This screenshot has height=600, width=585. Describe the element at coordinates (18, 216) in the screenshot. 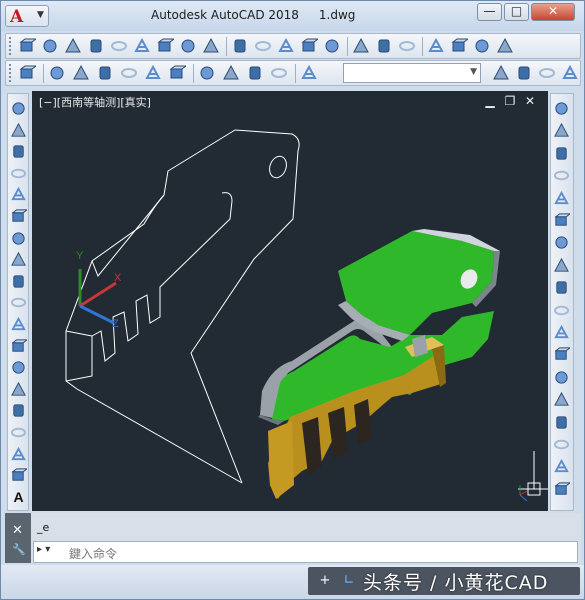

I see `arc-icon` at that location.